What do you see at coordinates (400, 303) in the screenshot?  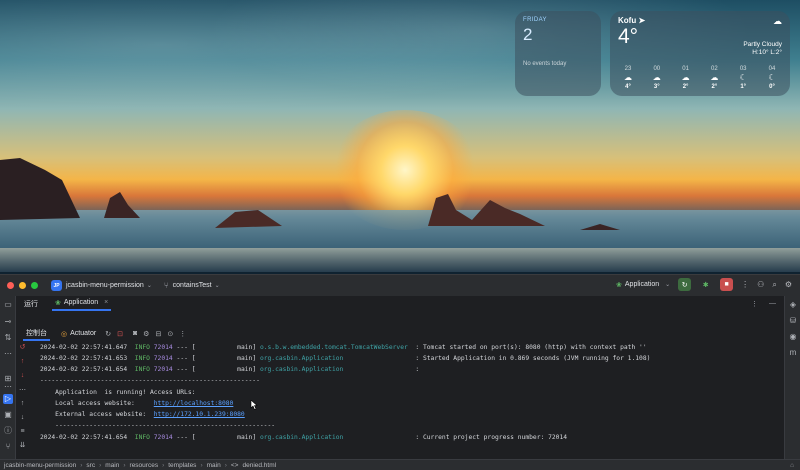 I see `run-tab-bar: 运行 ❀ Application × ⋮ —` at bounding box center [400, 303].